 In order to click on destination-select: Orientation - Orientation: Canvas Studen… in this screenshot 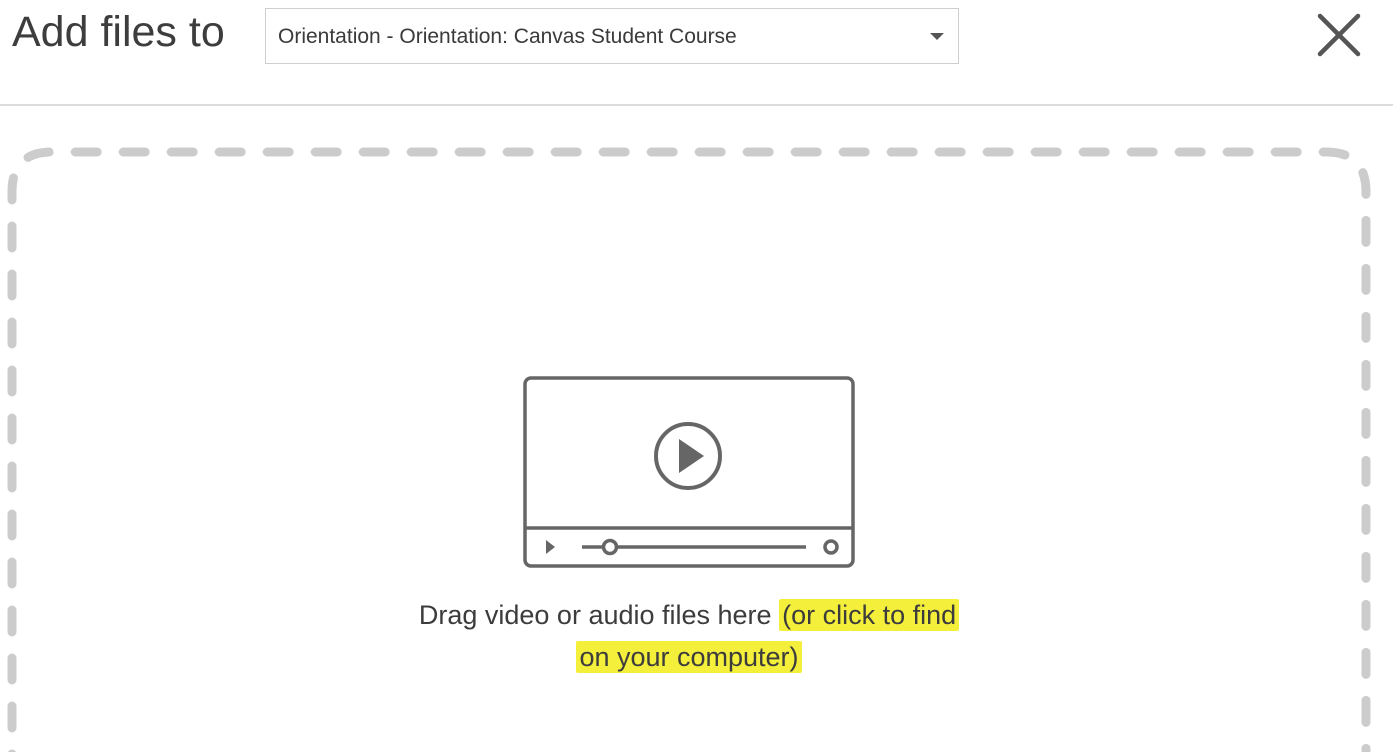, I will do `click(612, 36)`.